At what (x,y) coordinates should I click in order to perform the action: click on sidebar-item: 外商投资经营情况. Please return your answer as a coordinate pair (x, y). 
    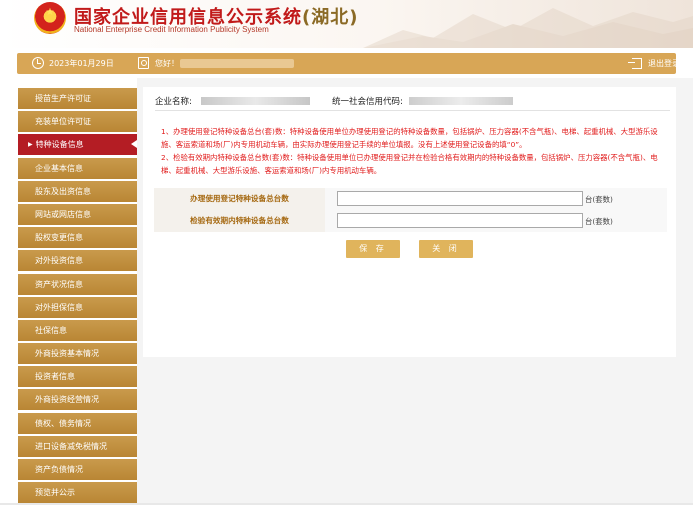
    Looking at the image, I should click on (77, 400).